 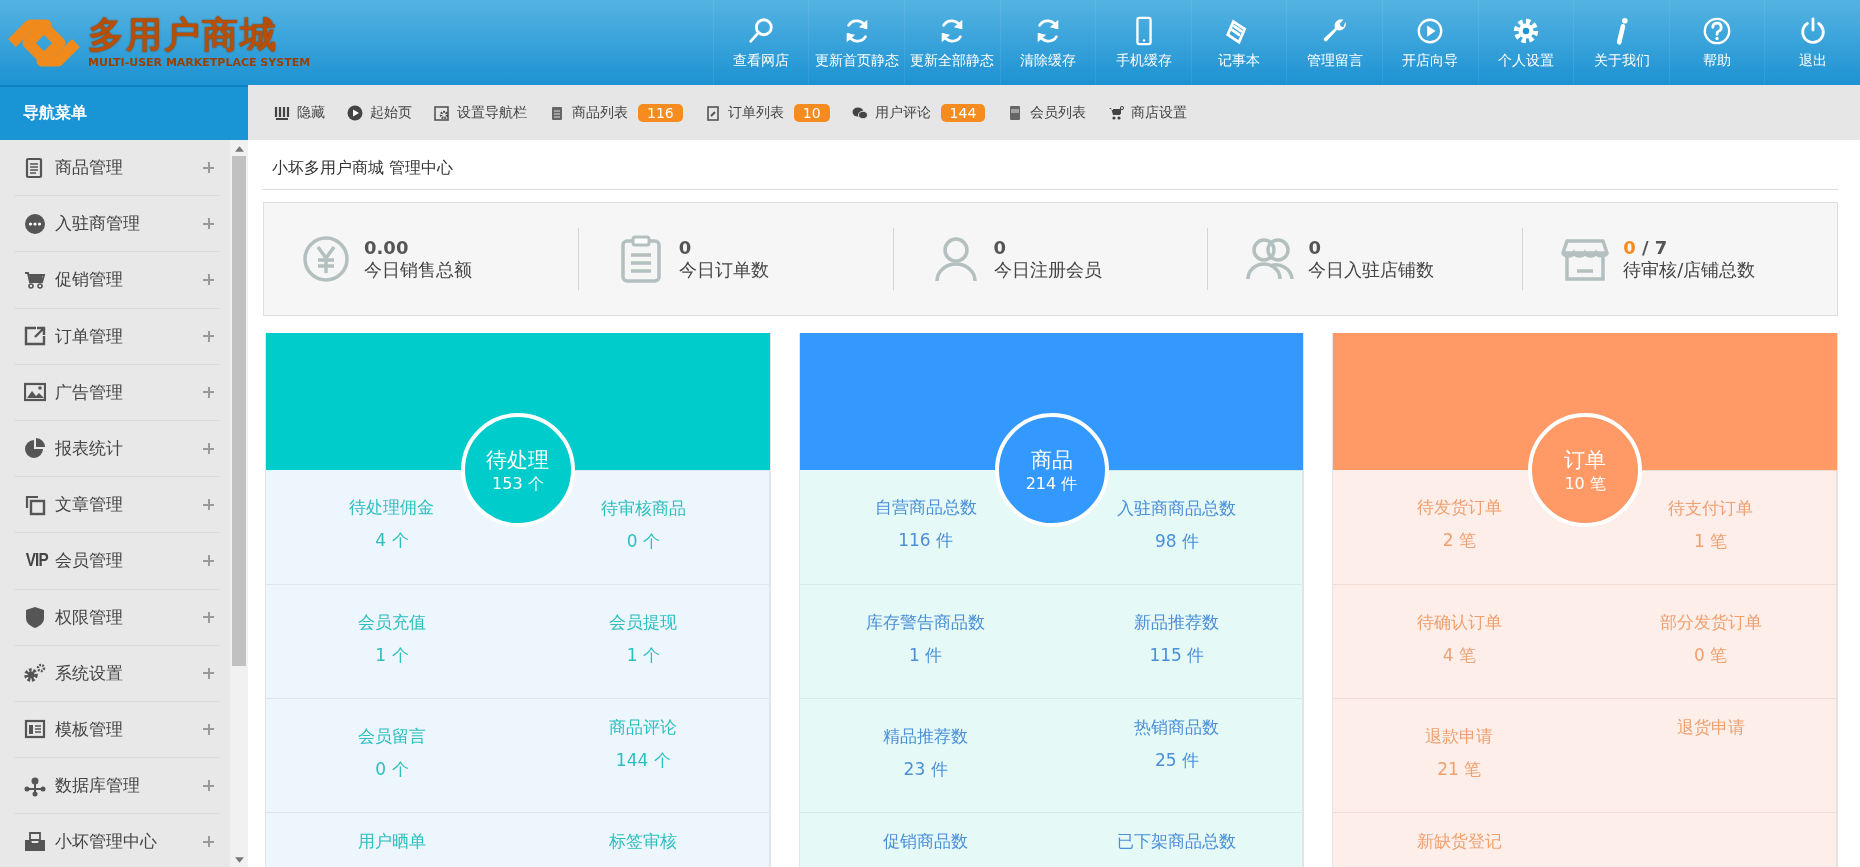 What do you see at coordinates (660, 112) in the screenshot?
I see `count-badge: 116` at bounding box center [660, 112].